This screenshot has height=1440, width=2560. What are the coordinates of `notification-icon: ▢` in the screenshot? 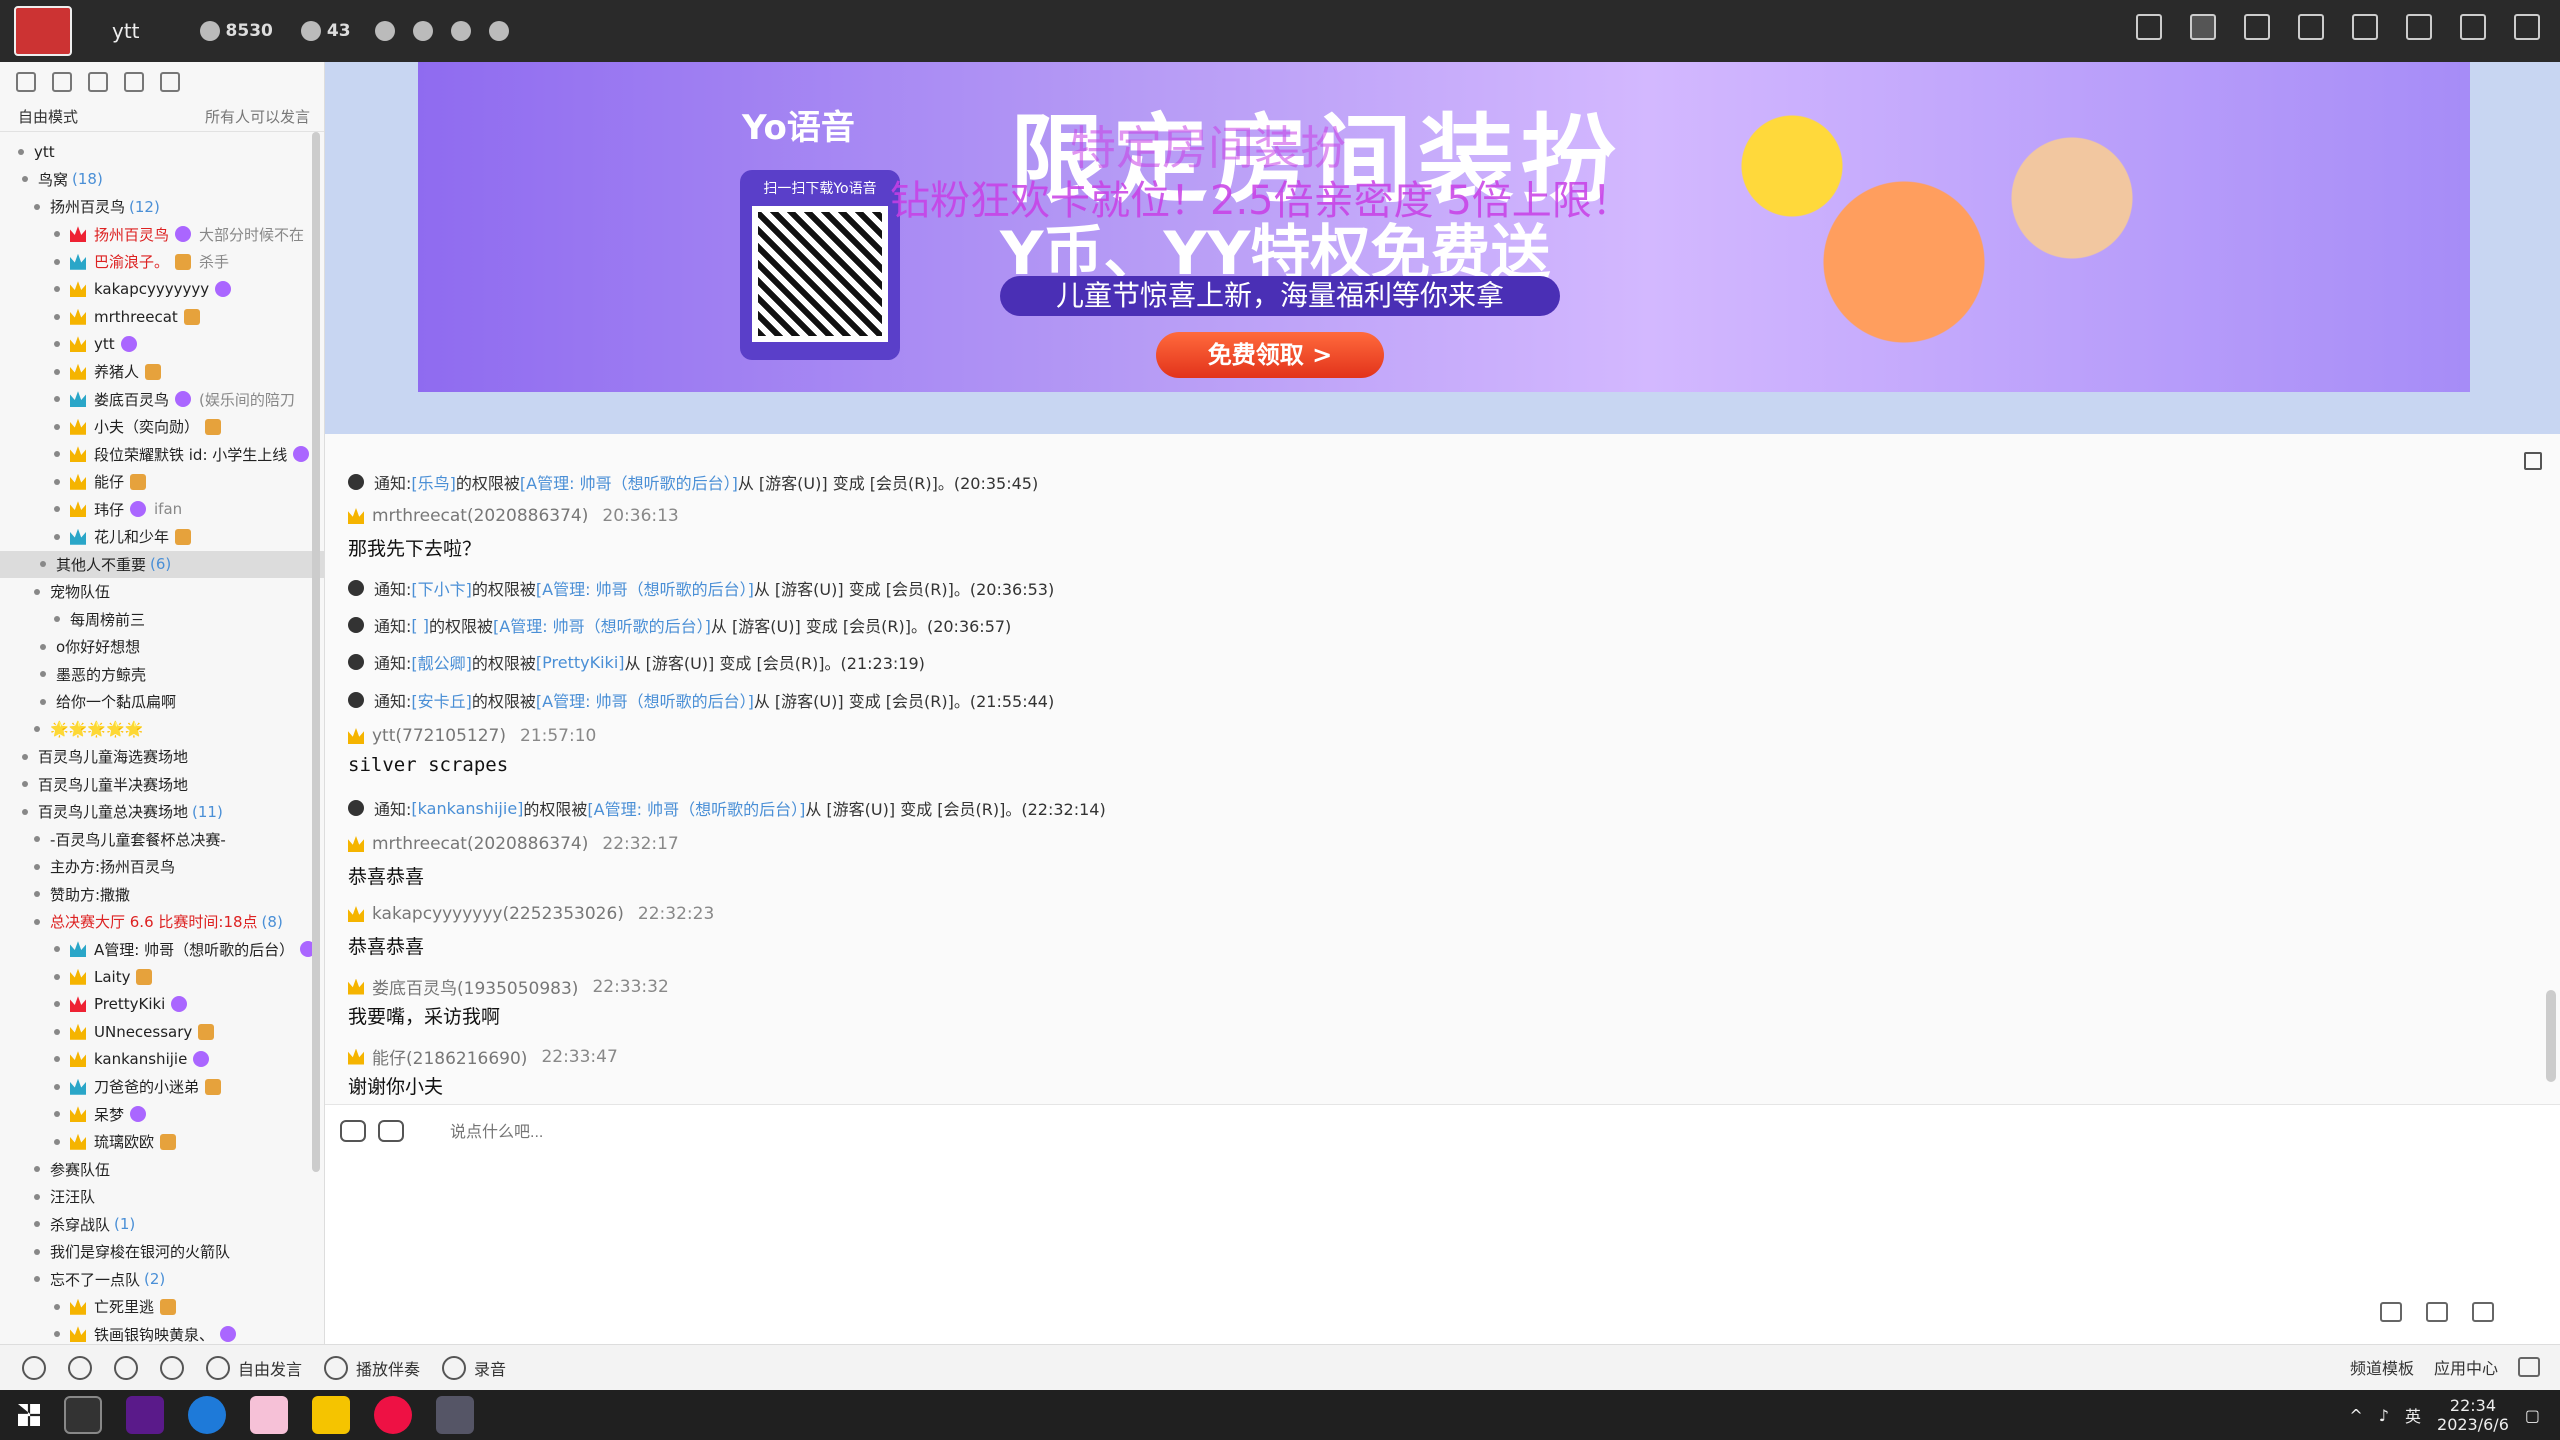 It's located at (2532, 1415).